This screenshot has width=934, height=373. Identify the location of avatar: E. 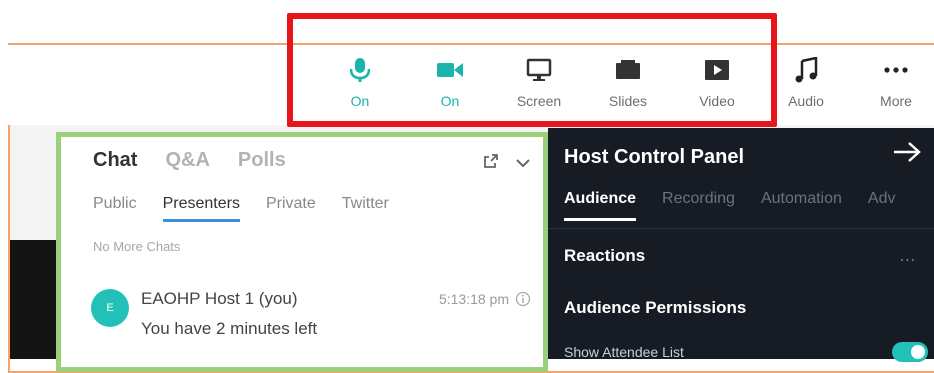
(110, 308).